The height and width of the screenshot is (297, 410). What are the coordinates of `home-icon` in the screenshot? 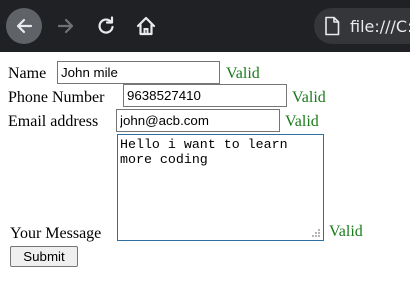 It's located at (146, 26).